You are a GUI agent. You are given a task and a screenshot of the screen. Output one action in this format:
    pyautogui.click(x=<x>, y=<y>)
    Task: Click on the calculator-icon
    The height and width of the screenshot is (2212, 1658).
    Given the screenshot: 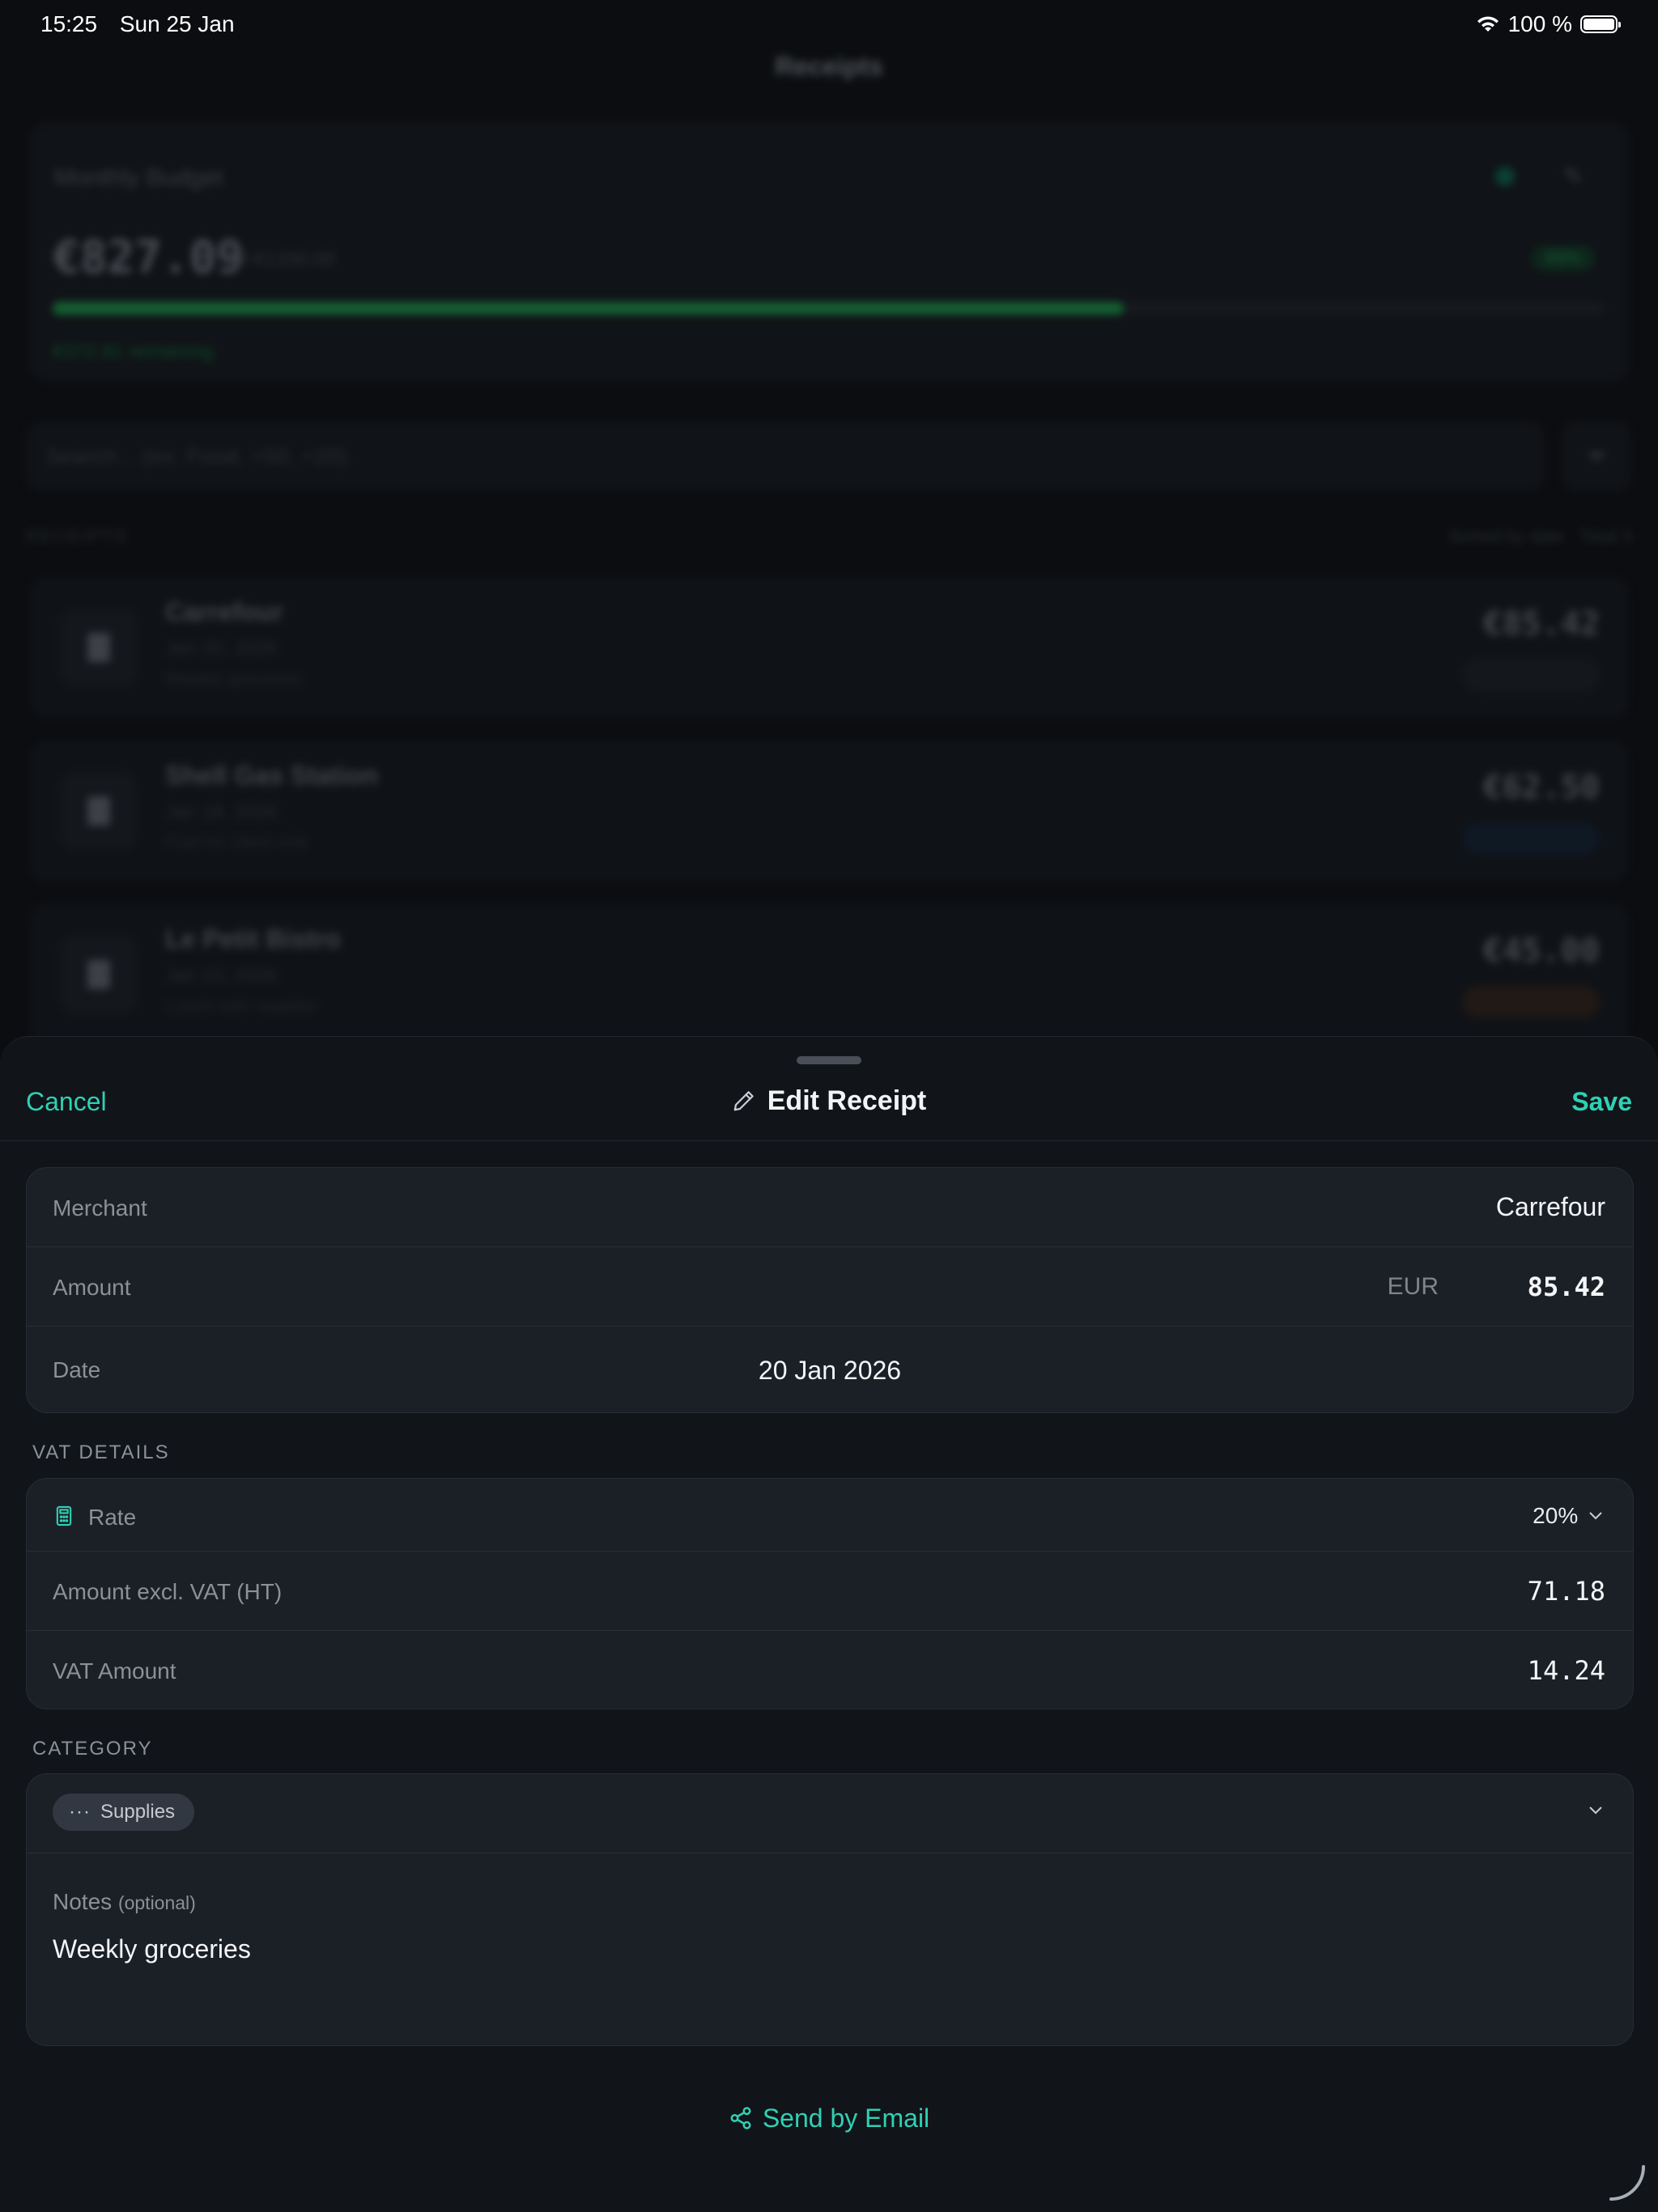 What is the action you would take?
    pyautogui.click(x=64, y=1515)
    